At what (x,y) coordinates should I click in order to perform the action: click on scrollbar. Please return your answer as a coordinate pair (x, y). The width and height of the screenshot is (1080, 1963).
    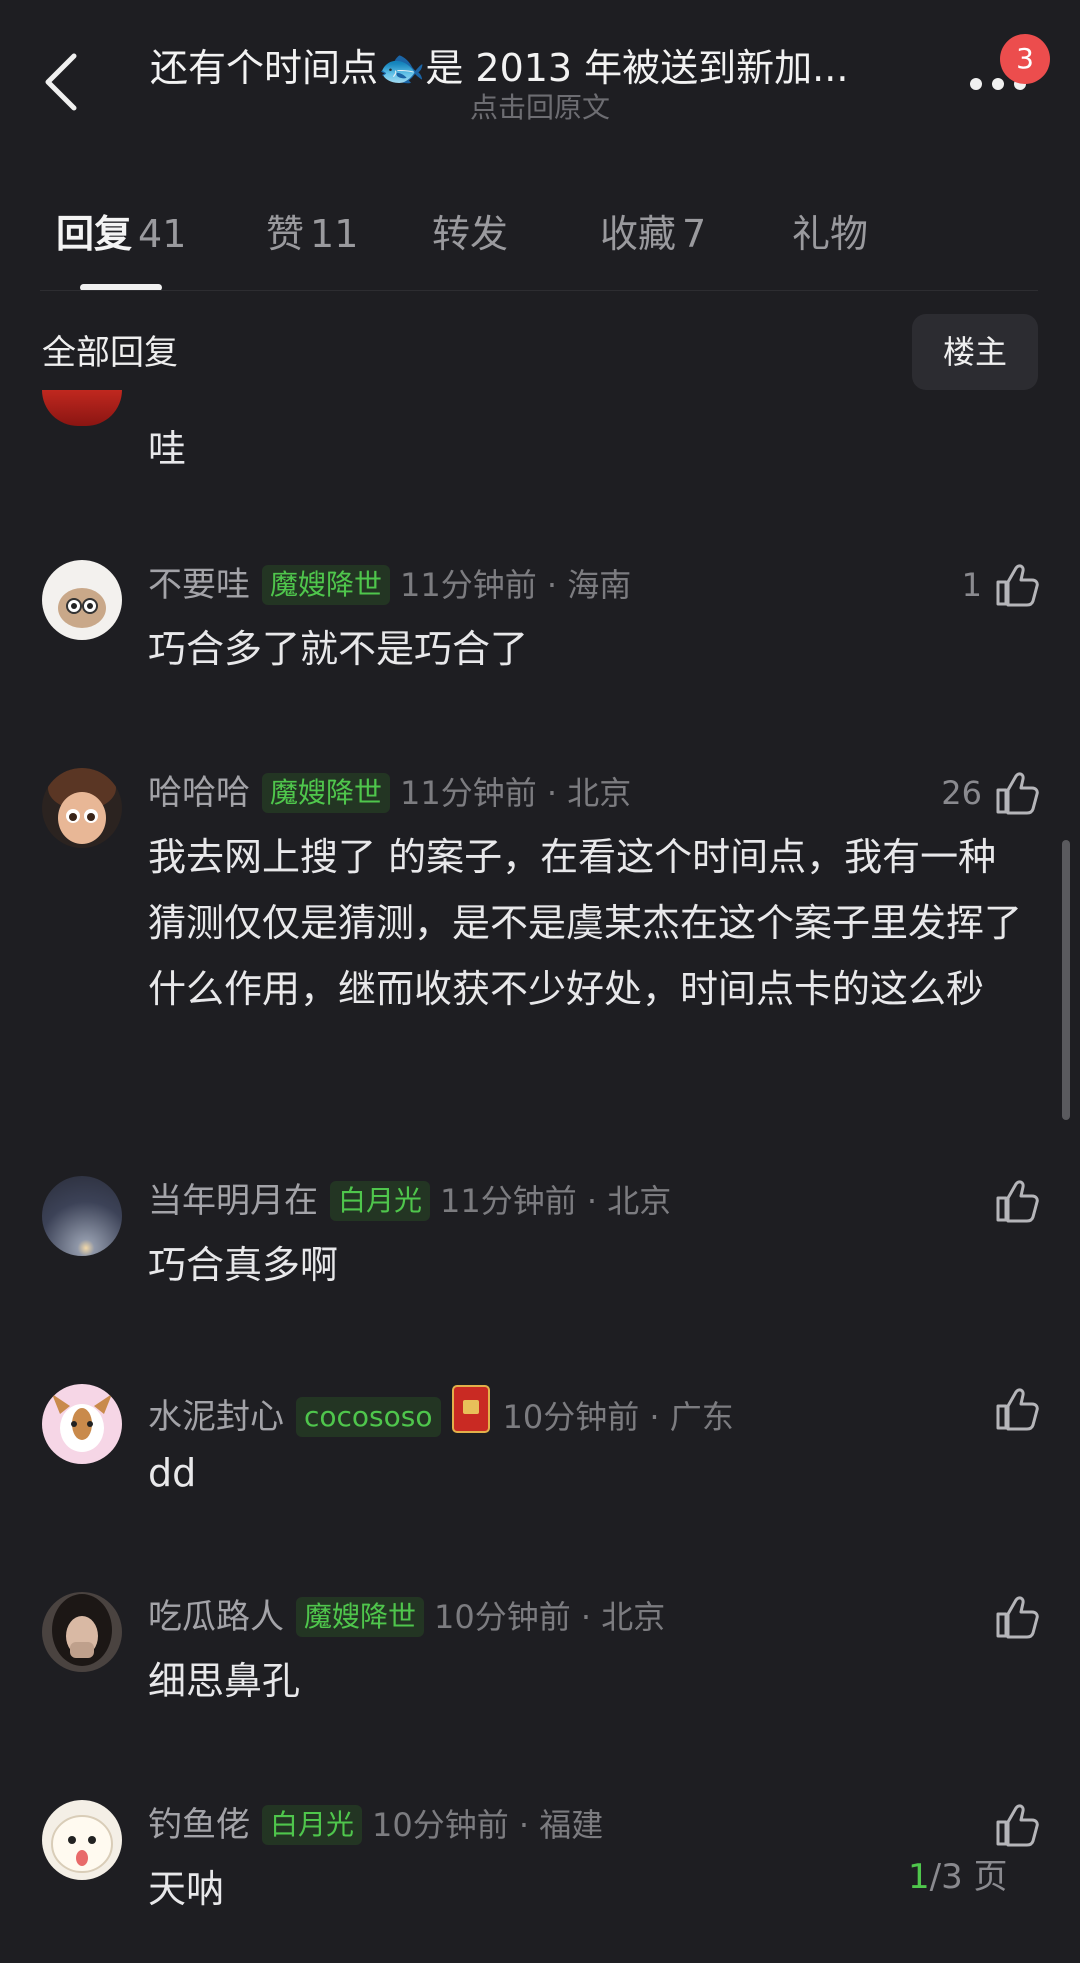
    Looking at the image, I should click on (1066, 980).